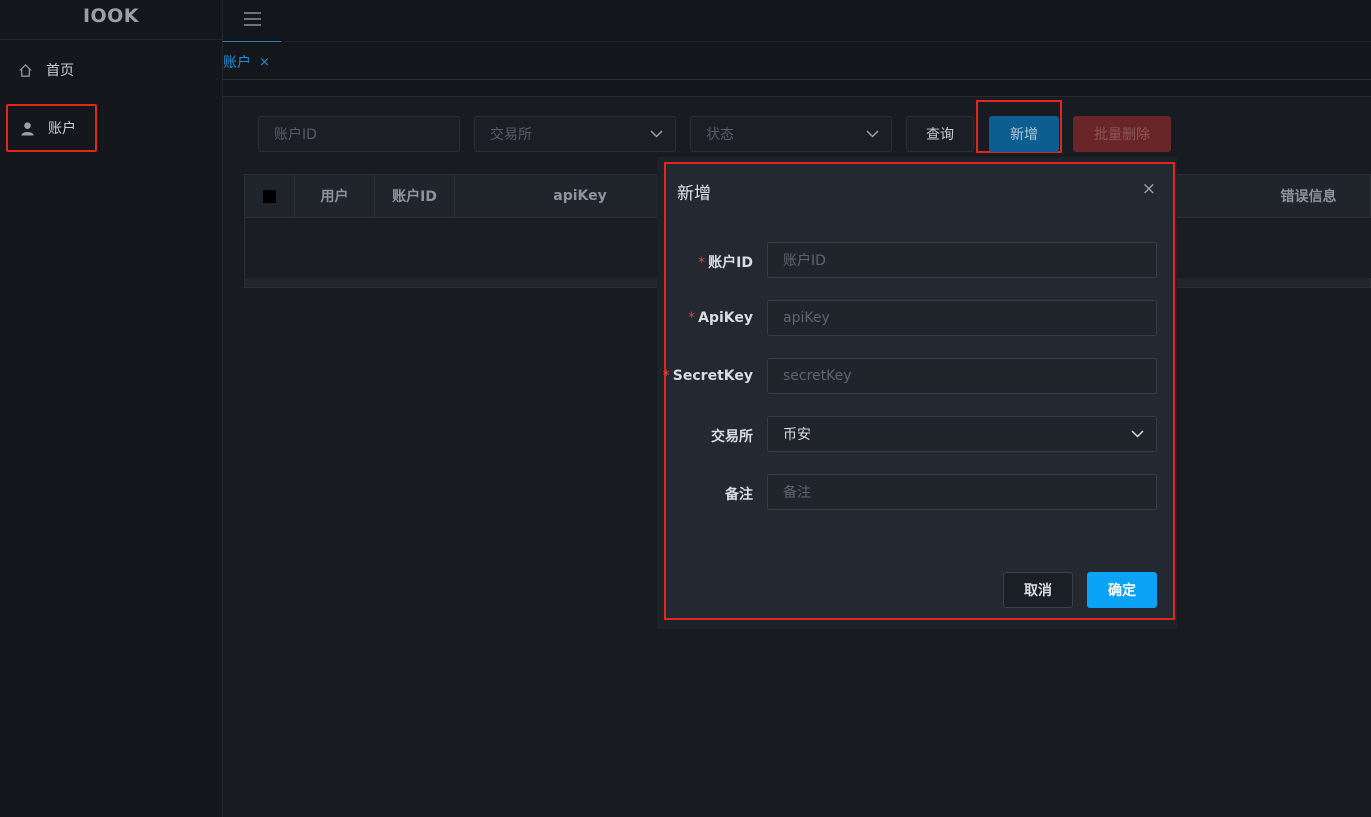 This screenshot has width=1371, height=817. What do you see at coordinates (962, 318) in the screenshot?
I see `apikey-field: apiKey` at bounding box center [962, 318].